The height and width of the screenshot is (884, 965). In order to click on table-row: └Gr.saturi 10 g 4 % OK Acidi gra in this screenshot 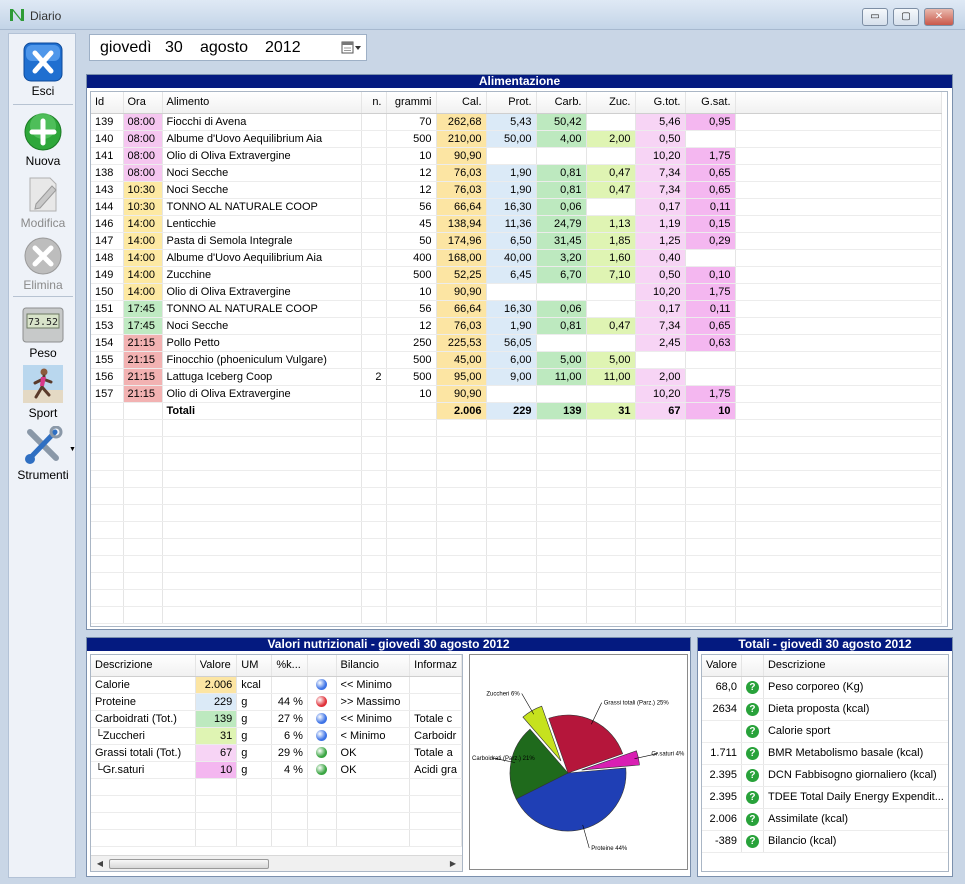, I will do `click(276, 770)`.